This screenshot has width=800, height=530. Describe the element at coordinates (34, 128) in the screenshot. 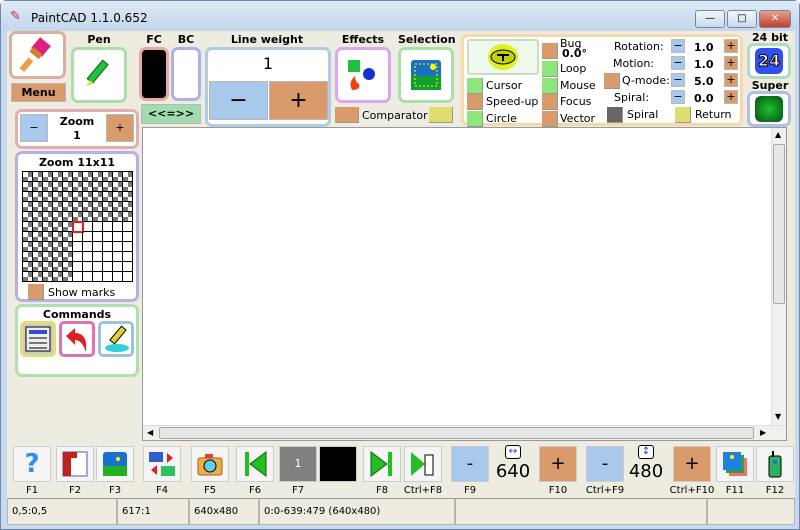

I see `zoom-minus-button: −` at that location.